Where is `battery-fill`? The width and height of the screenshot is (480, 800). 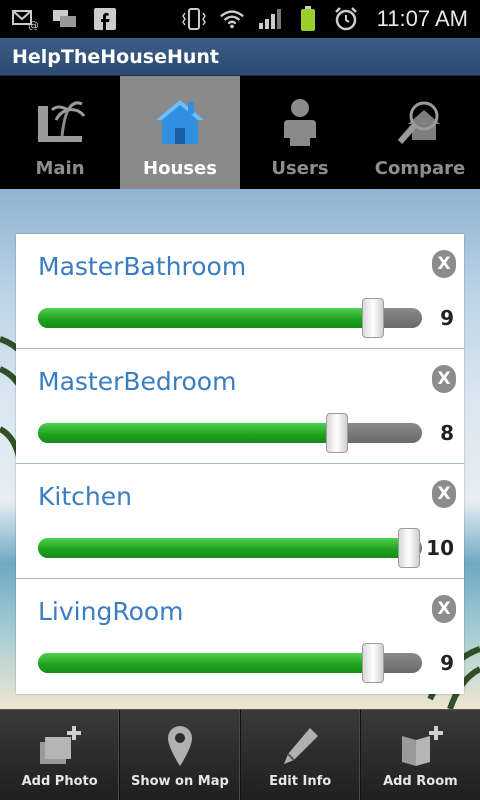 battery-fill is located at coordinates (307, 20).